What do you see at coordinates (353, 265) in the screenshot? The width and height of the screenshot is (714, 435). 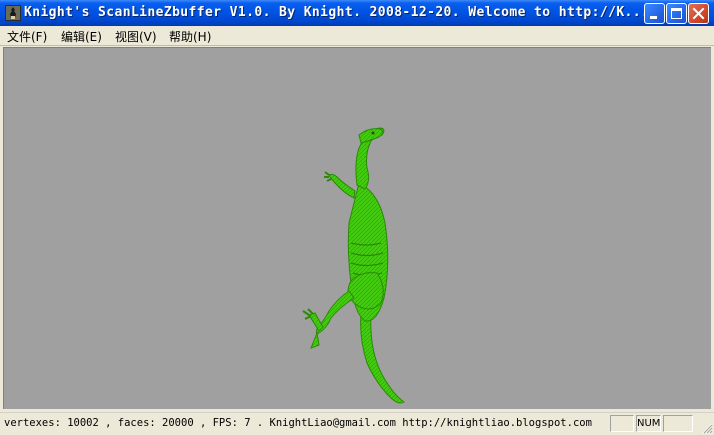 I see `dinosaur-model` at bounding box center [353, 265].